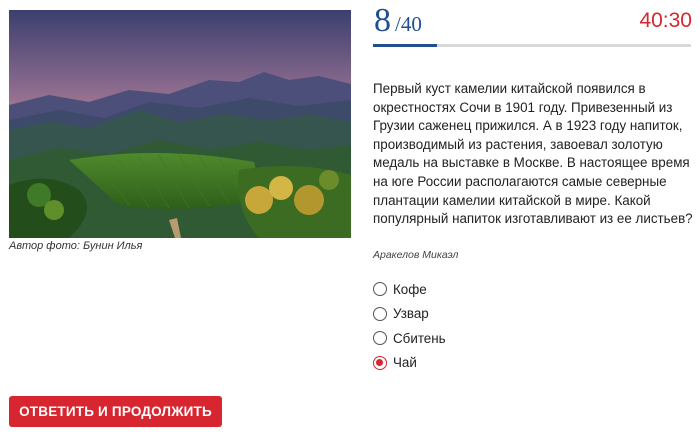 The width and height of the screenshot is (700, 437). Describe the element at coordinates (408, 24) in the screenshot. I see `total-questions: /40` at that location.